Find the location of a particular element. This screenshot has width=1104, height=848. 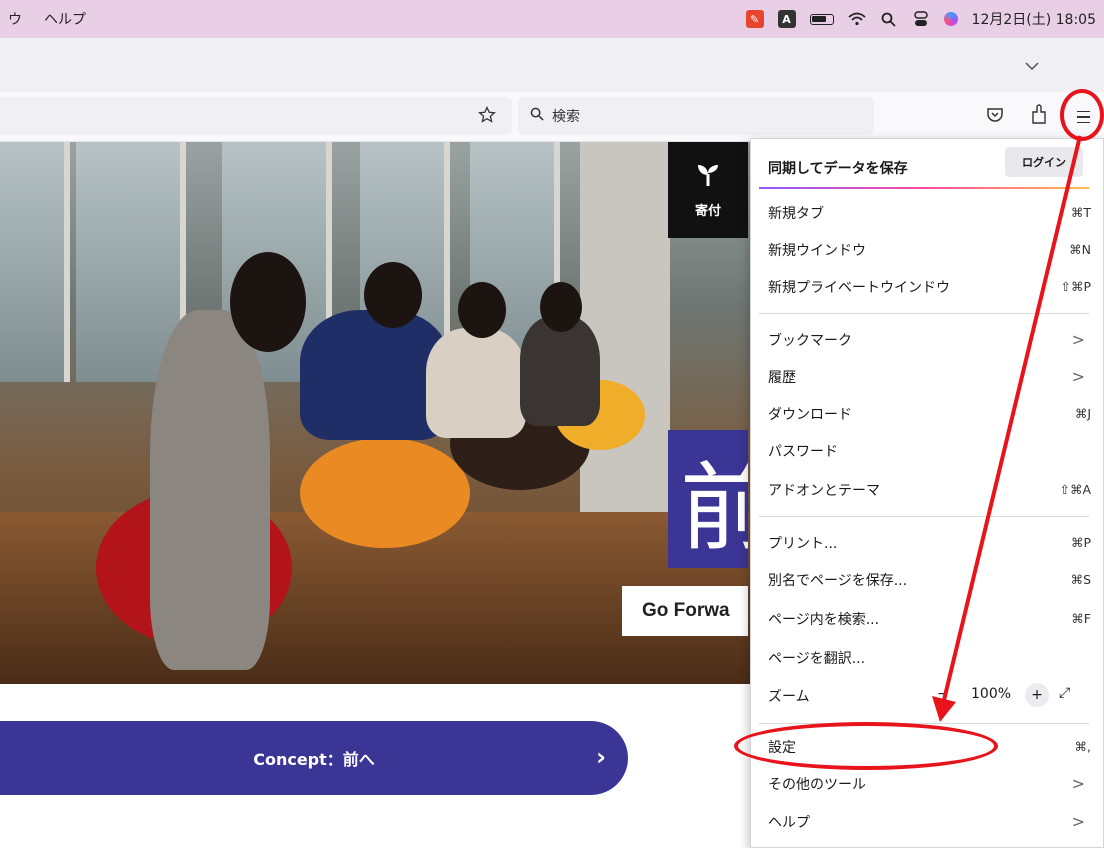

hero-kanji: 前 is located at coordinates (708, 499).